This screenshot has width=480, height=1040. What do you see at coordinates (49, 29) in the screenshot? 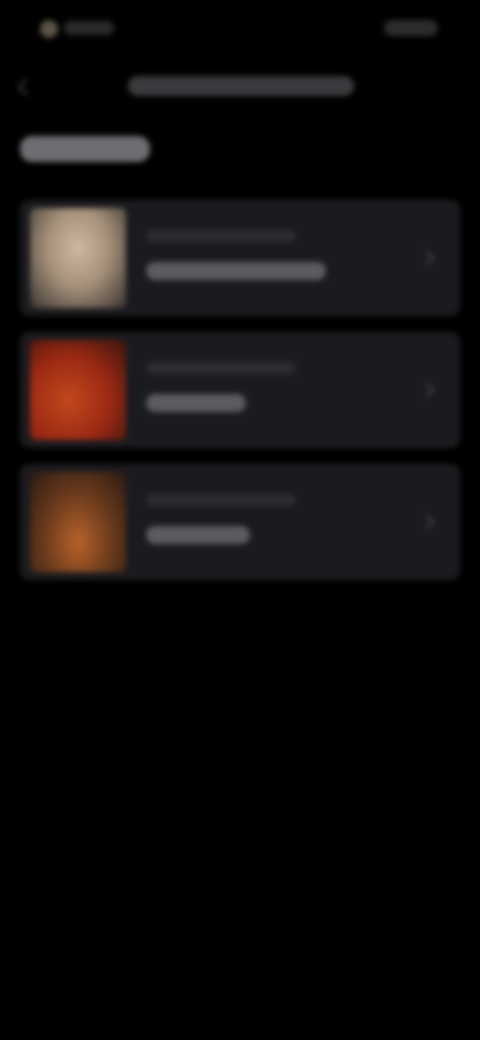
I see `status-indicator-icon` at bounding box center [49, 29].